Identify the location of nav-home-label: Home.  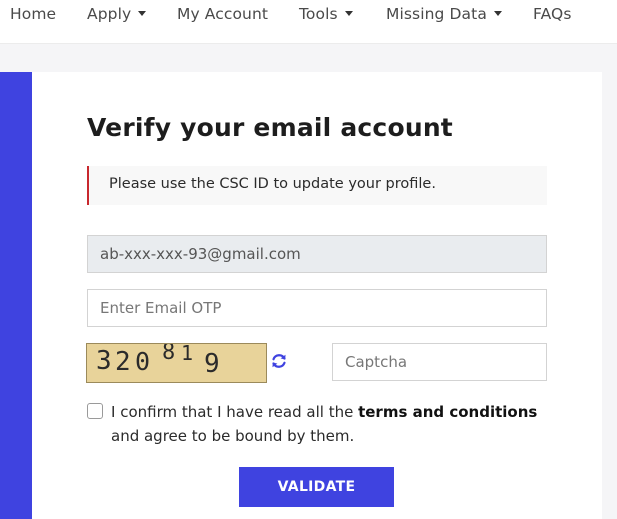
(33, 14).